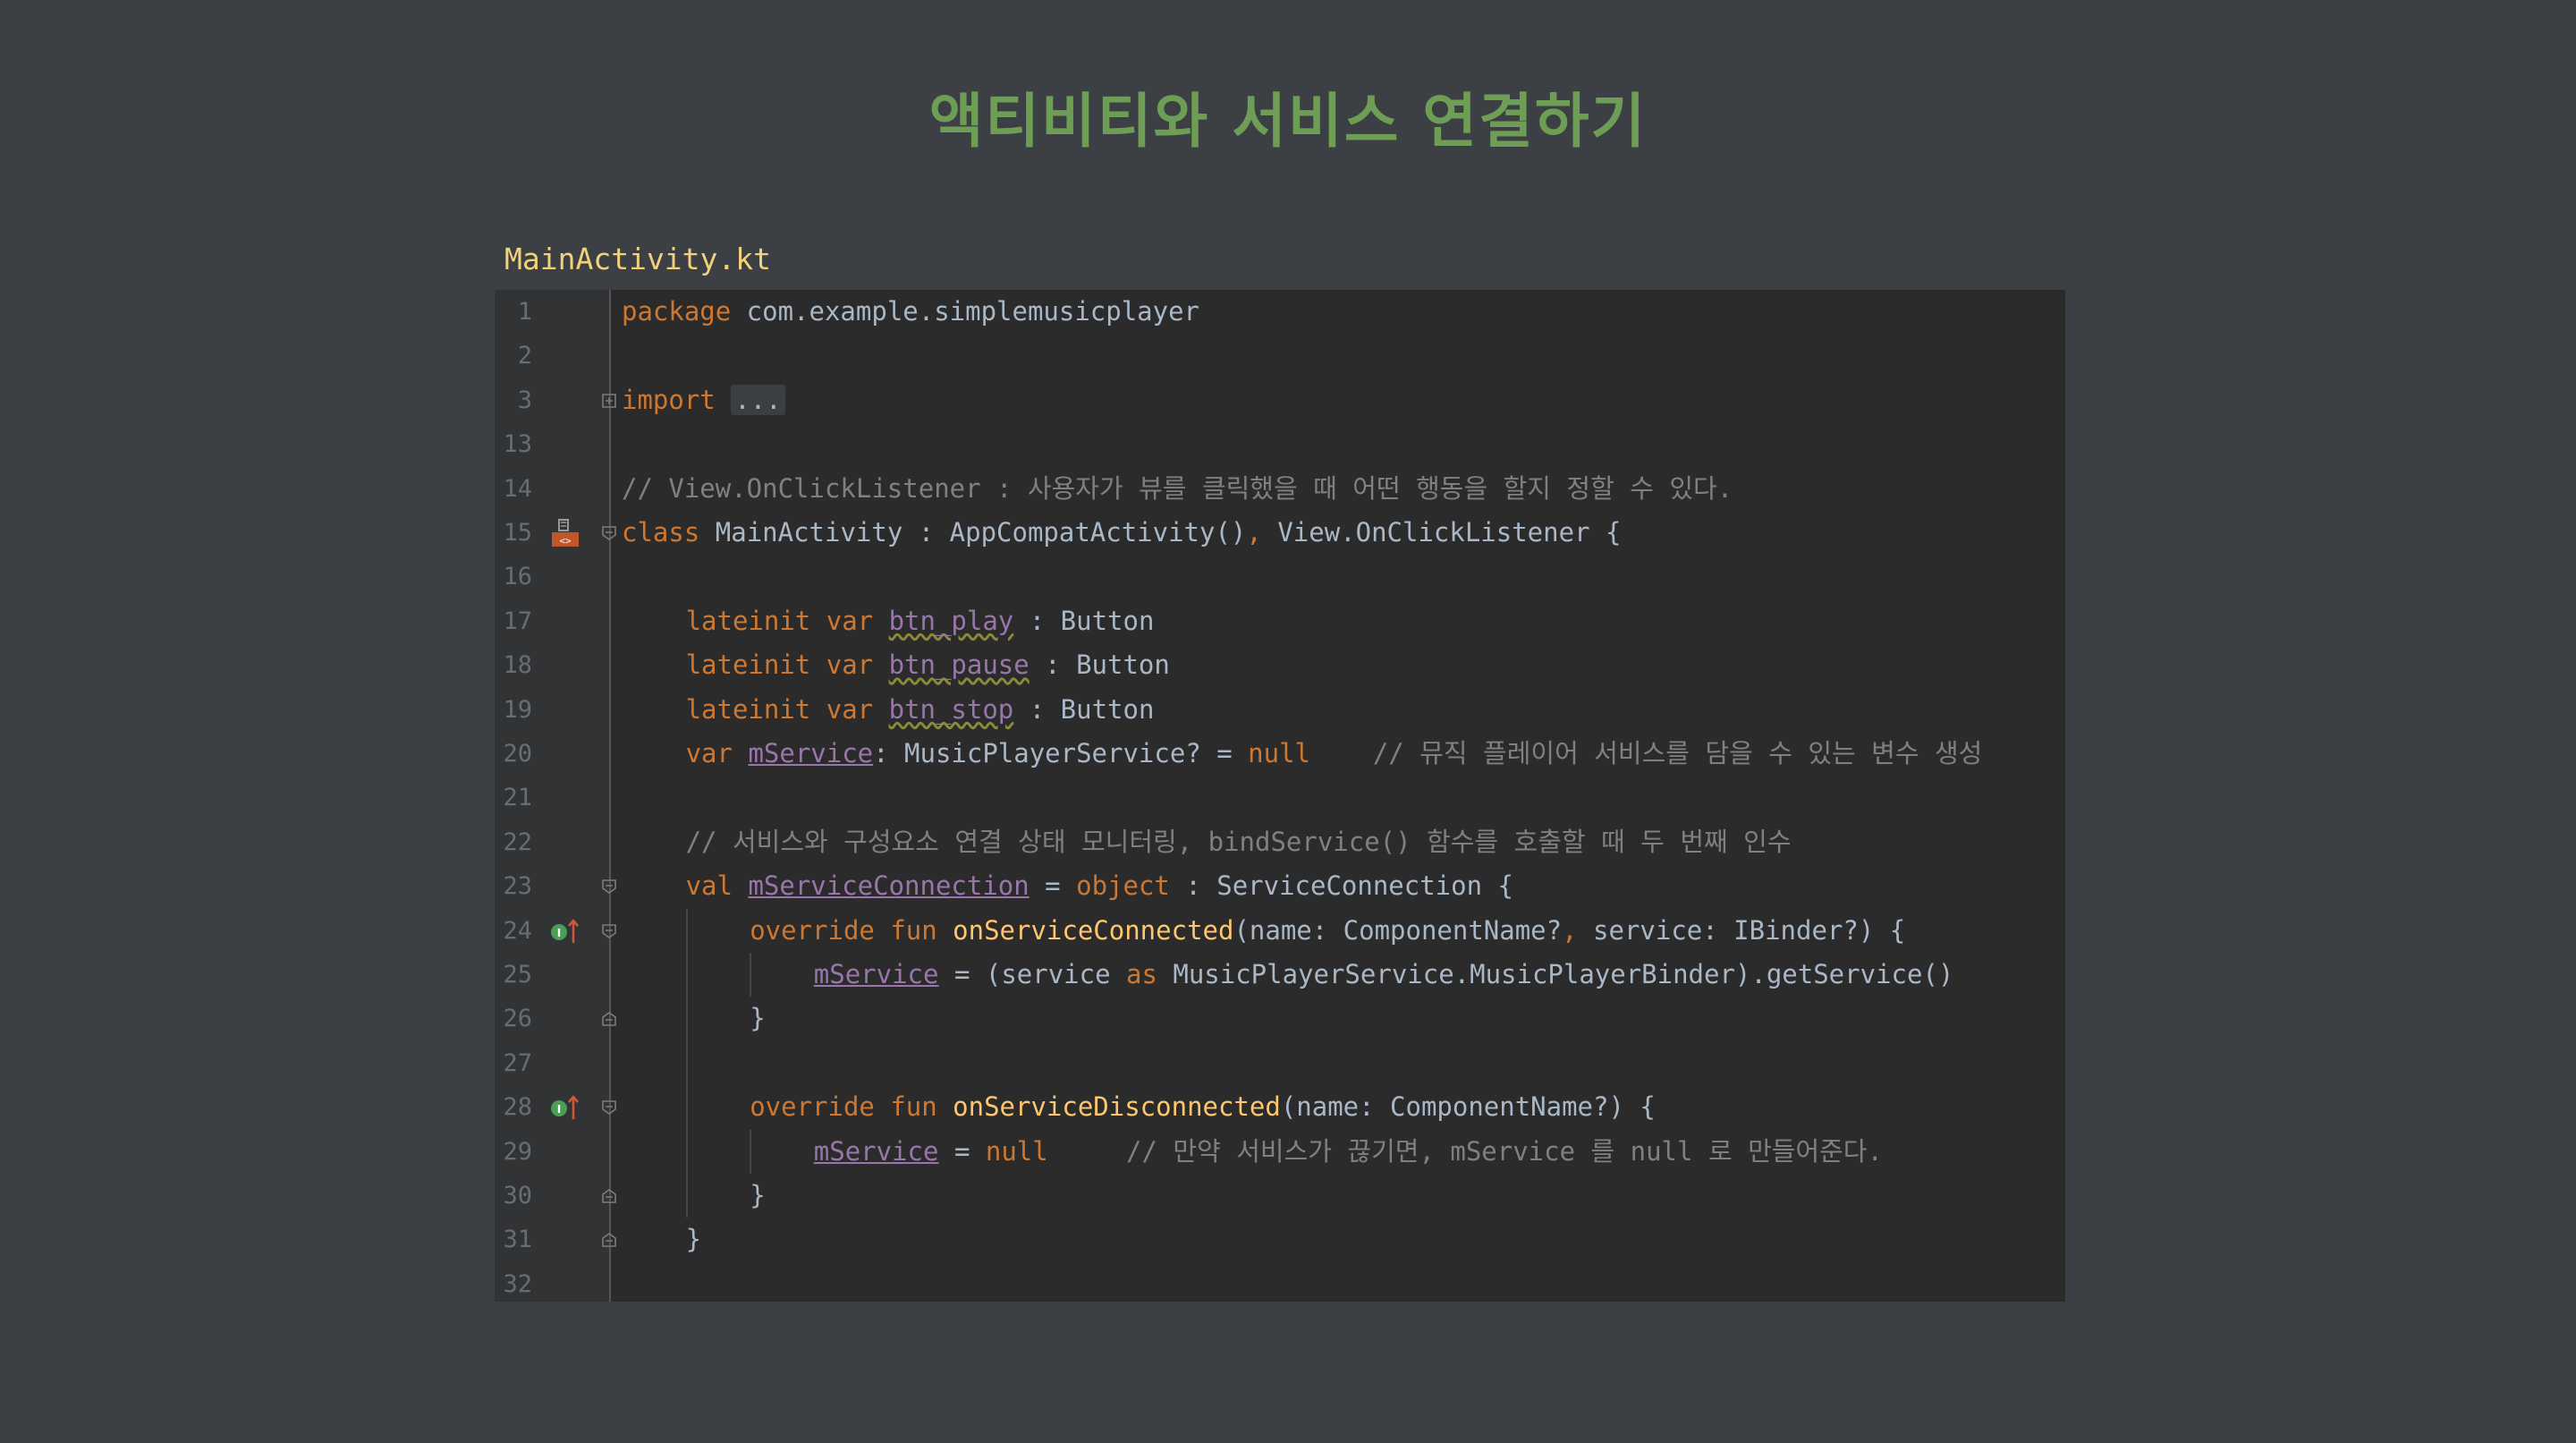  I want to click on line-number: 24, so click(517, 931).